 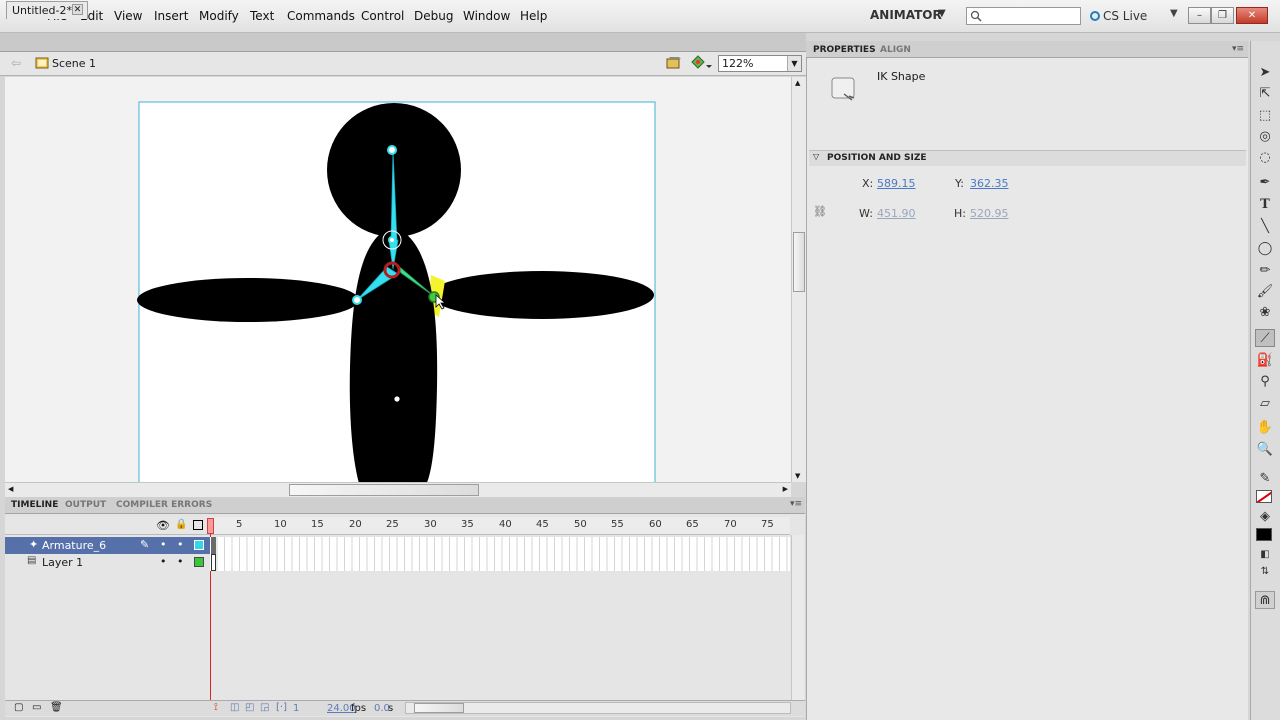 What do you see at coordinates (701, 63) in the screenshot?
I see `edit-symbols-icon` at bounding box center [701, 63].